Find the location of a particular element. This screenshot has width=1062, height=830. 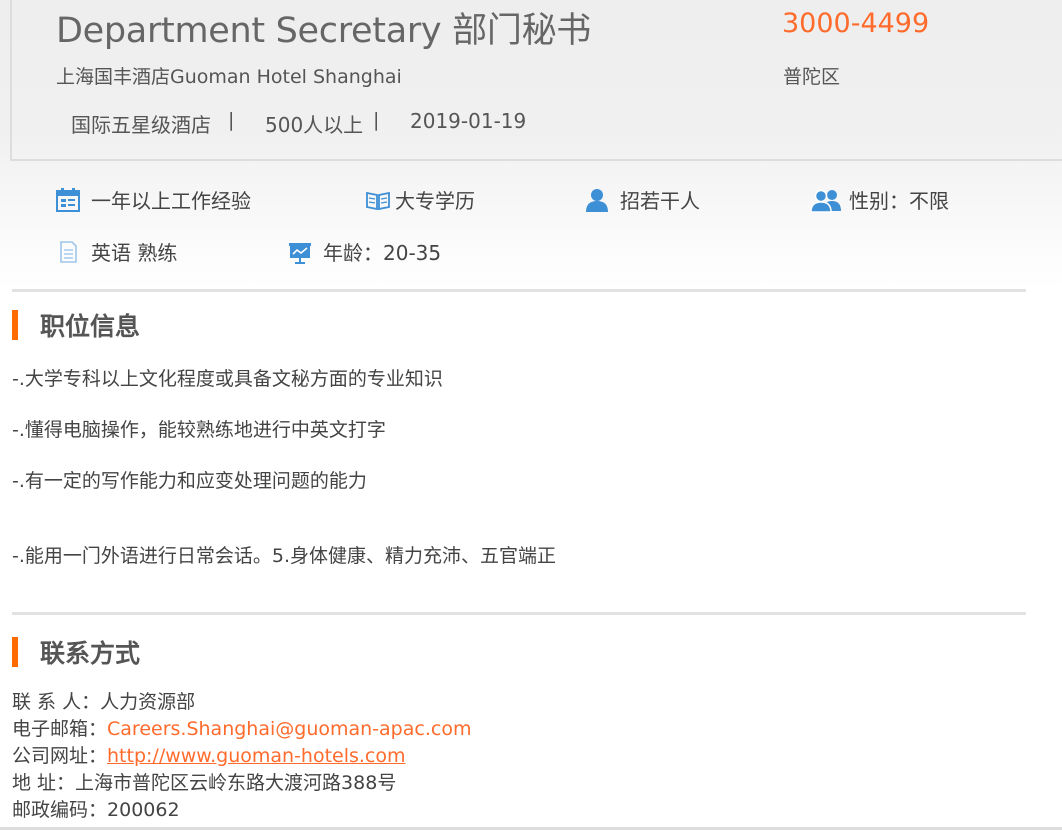

district: 普陀区 is located at coordinates (812, 77).